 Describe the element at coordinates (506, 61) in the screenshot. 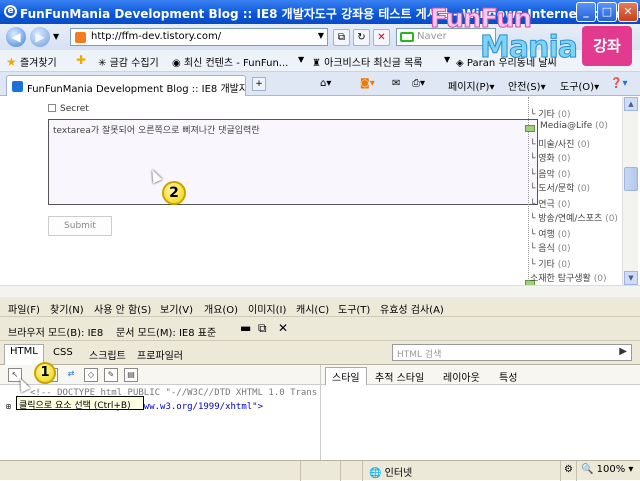

I see `favorite-item: ◈ Paran 우리동네 날씨` at that location.